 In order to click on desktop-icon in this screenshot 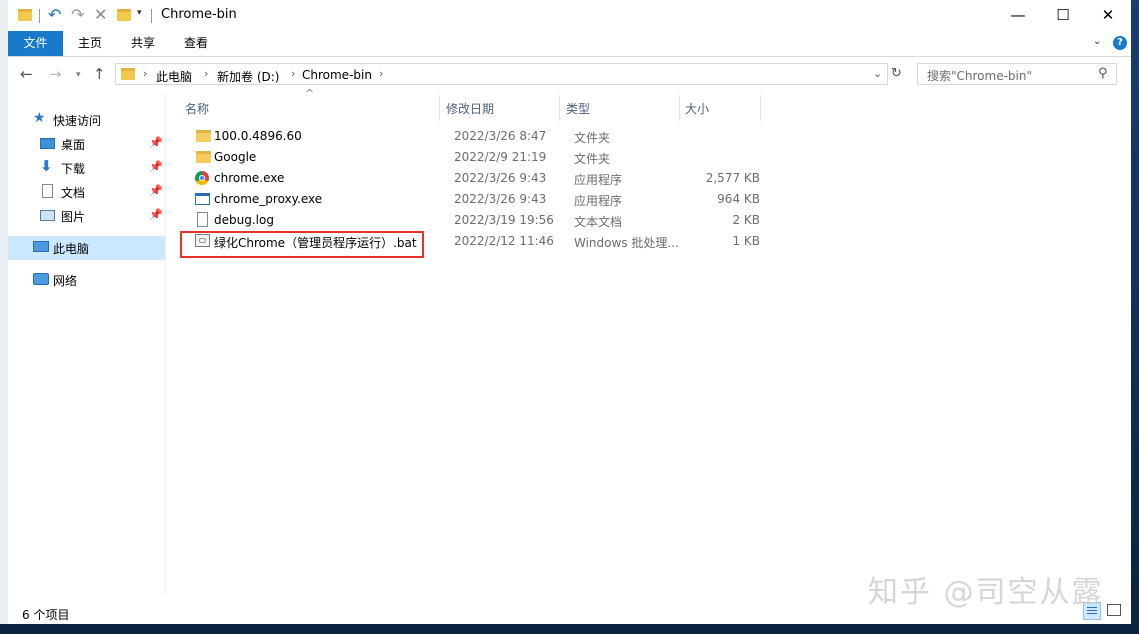, I will do `click(47, 143)`.